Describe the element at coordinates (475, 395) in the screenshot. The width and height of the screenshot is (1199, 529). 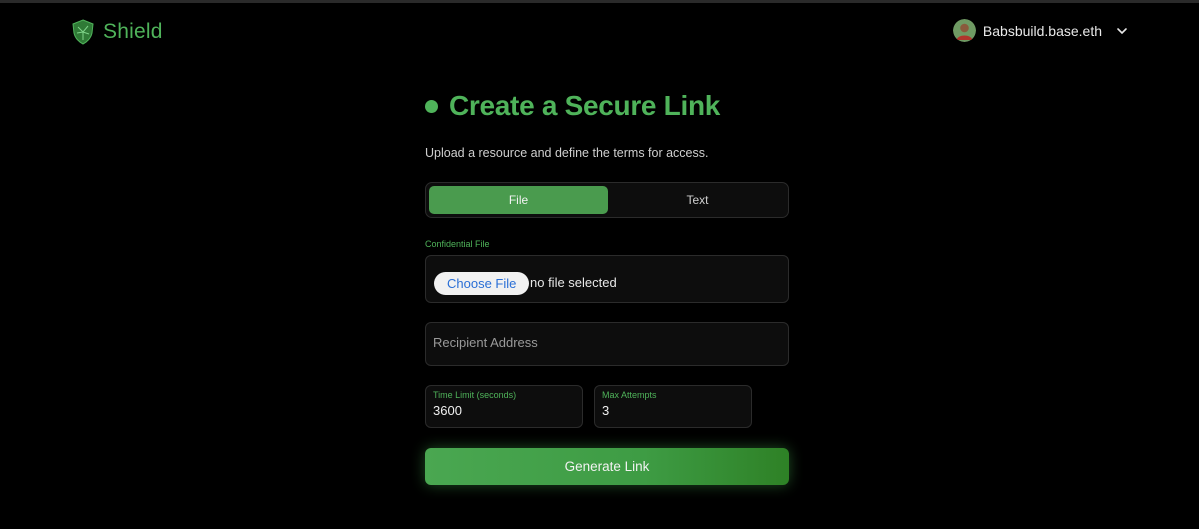
I see `time-limit-label: Time Limit (seconds)` at that location.